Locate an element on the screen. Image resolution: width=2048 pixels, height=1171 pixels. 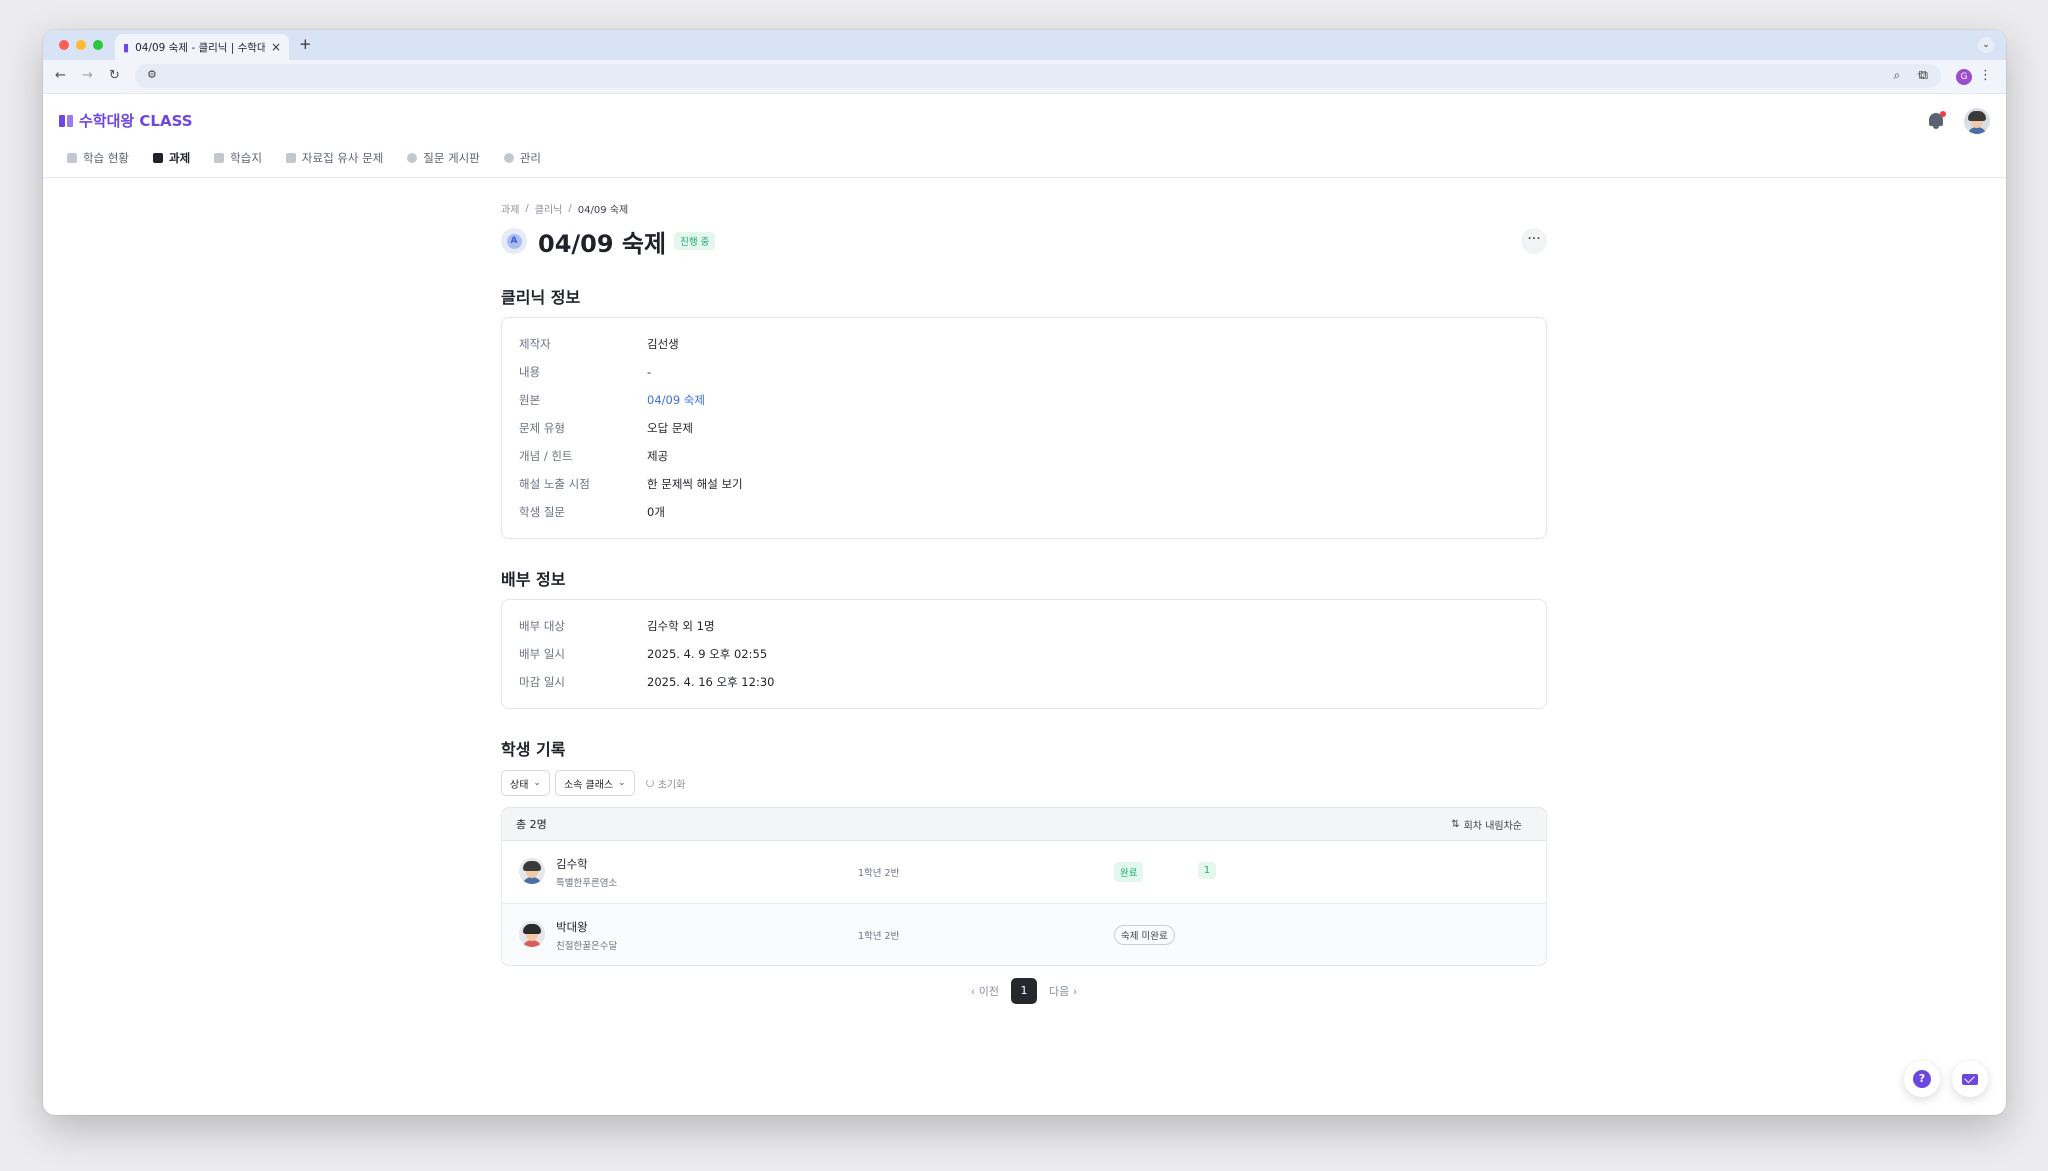
document-icon is located at coordinates (157, 158).